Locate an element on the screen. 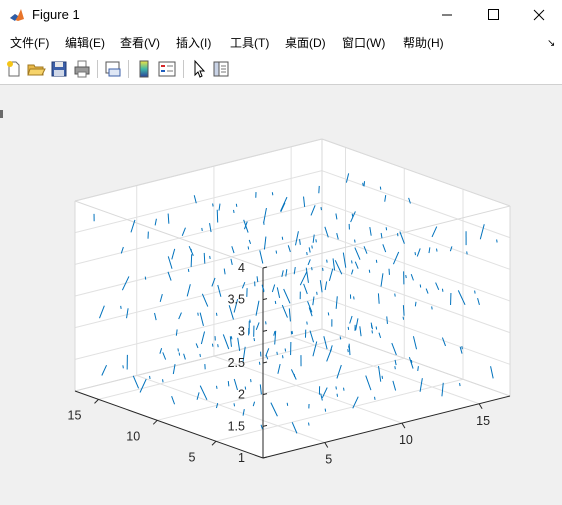 The width and height of the screenshot is (562, 505). property-inspector-icon is located at coordinates (221, 69).